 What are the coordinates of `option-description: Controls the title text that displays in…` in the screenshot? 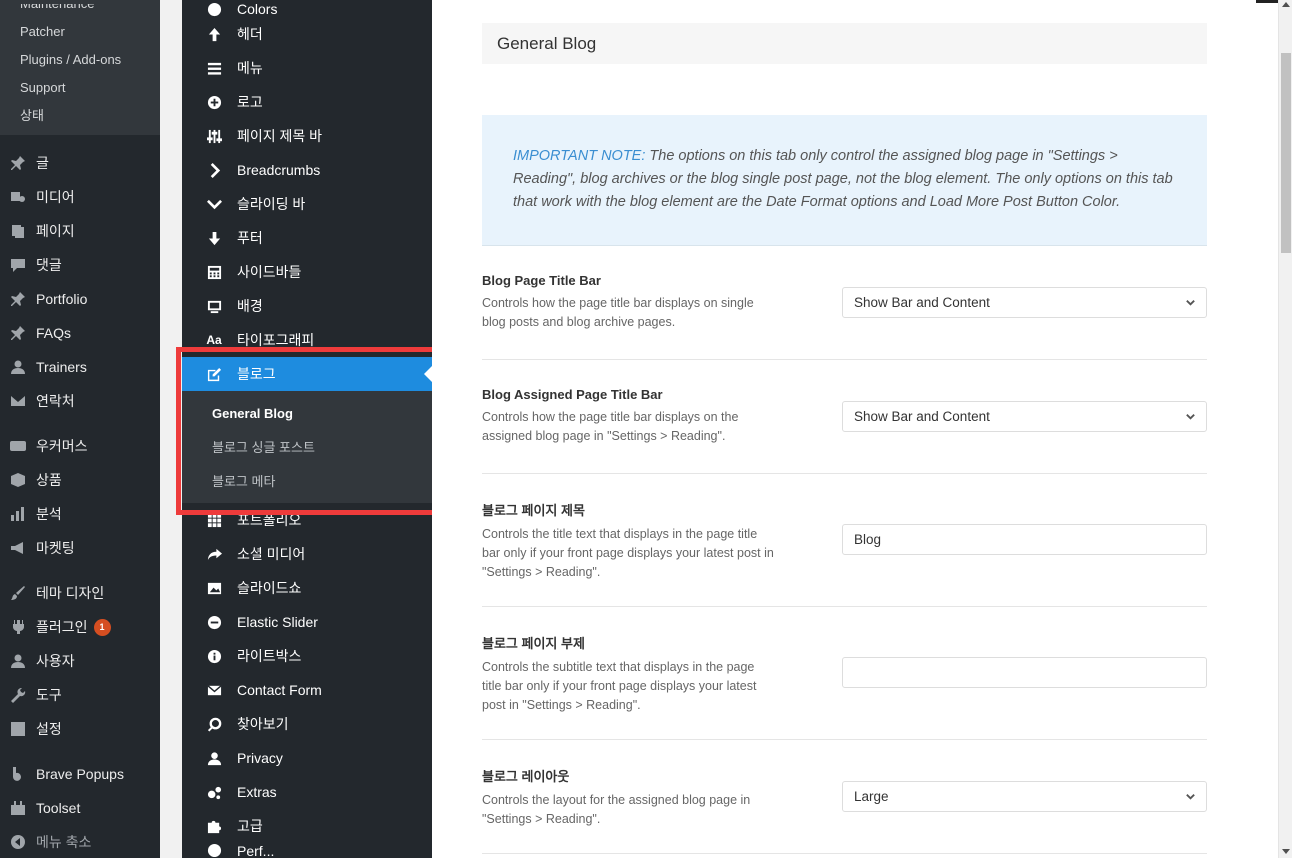 It's located at (628, 553).